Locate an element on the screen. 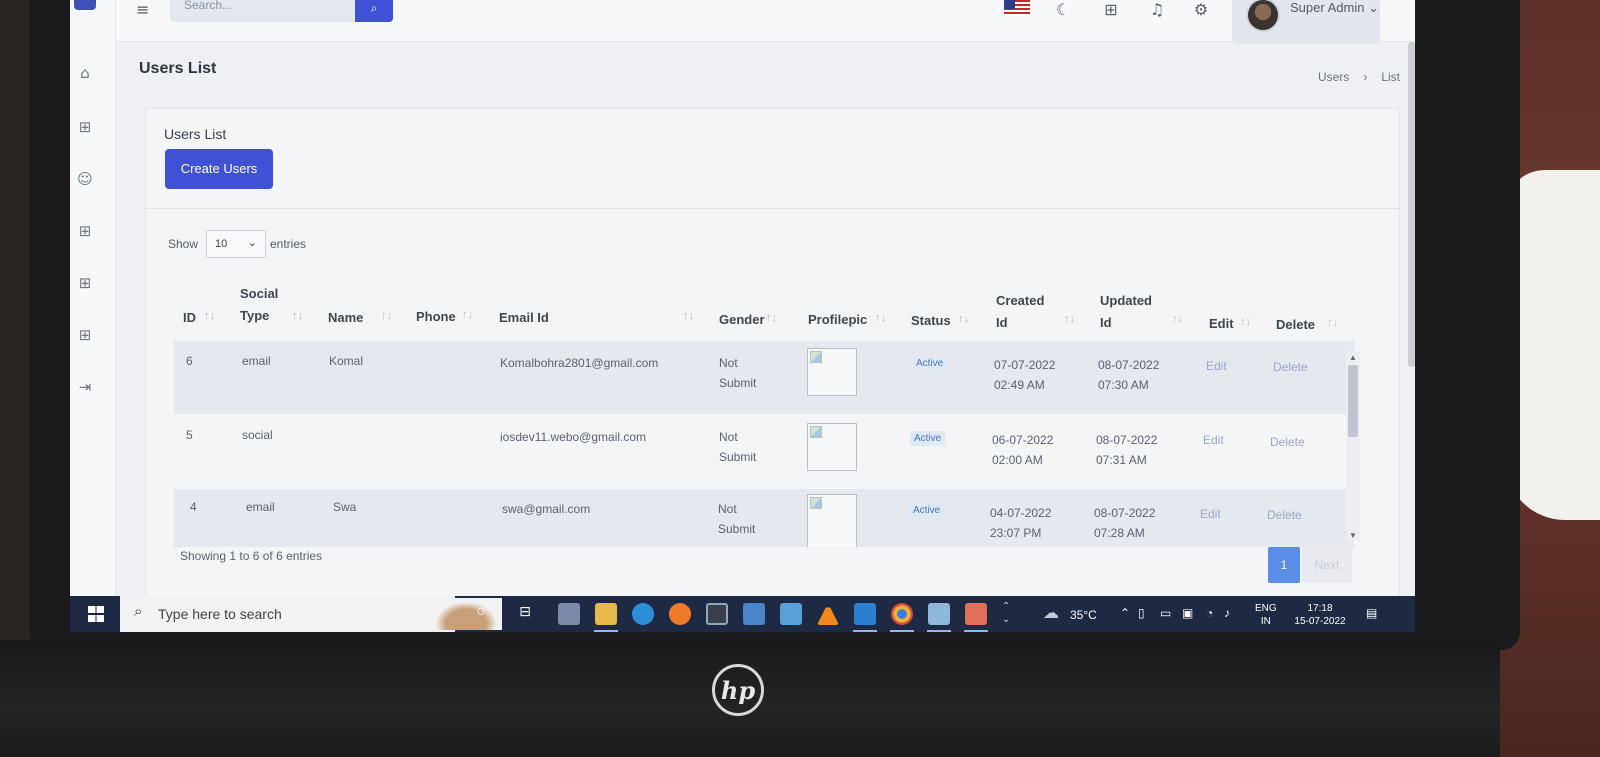  tray-app-icon: ▣ is located at coordinates (1187, 613).